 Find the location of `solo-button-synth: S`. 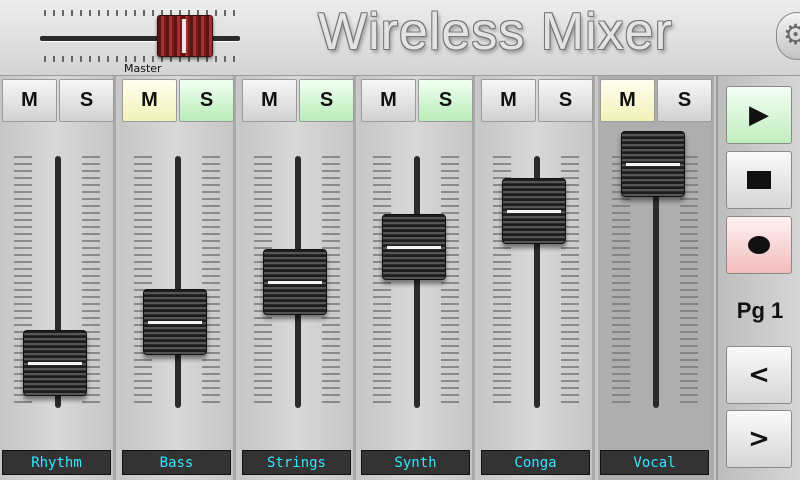

solo-button-synth: S is located at coordinates (445, 100).